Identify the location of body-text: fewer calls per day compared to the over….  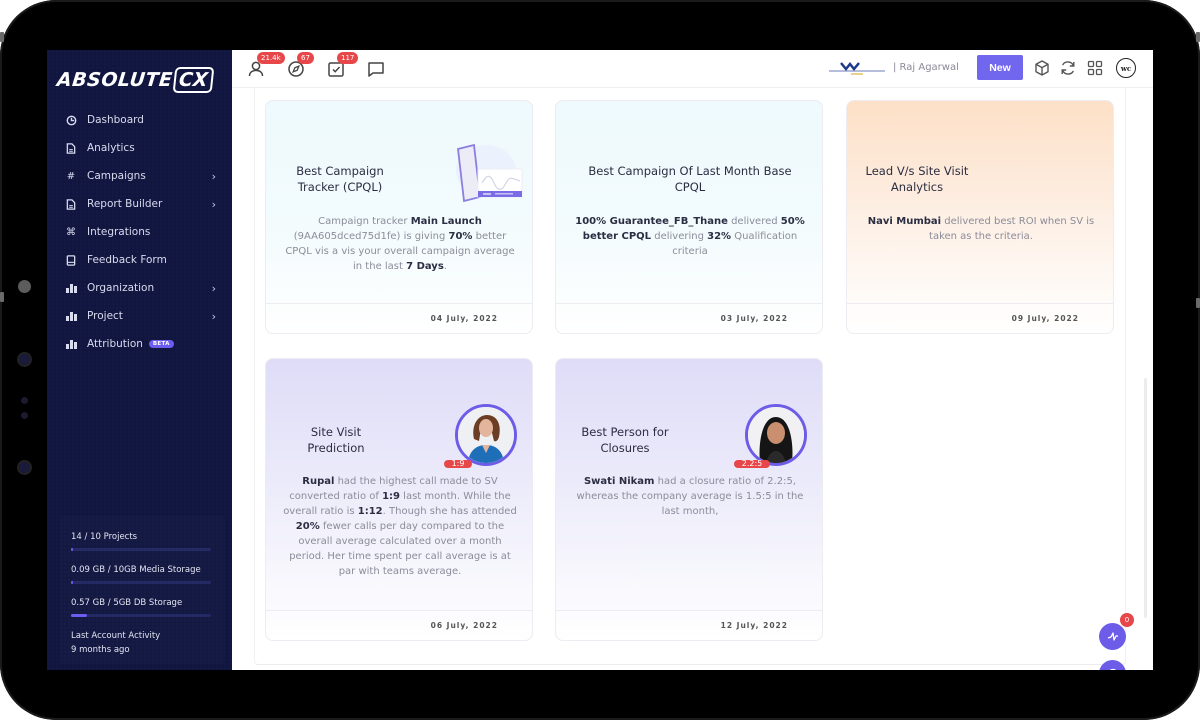
(400, 549).